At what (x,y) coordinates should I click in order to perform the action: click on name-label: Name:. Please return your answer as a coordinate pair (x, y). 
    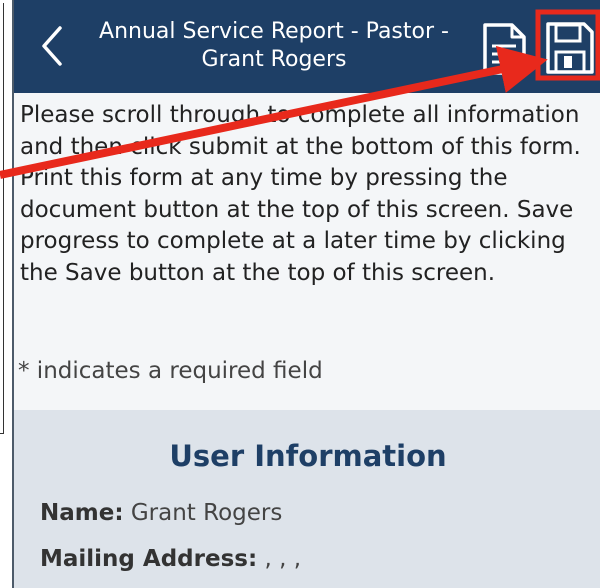
    Looking at the image, I should click on (82, 513).